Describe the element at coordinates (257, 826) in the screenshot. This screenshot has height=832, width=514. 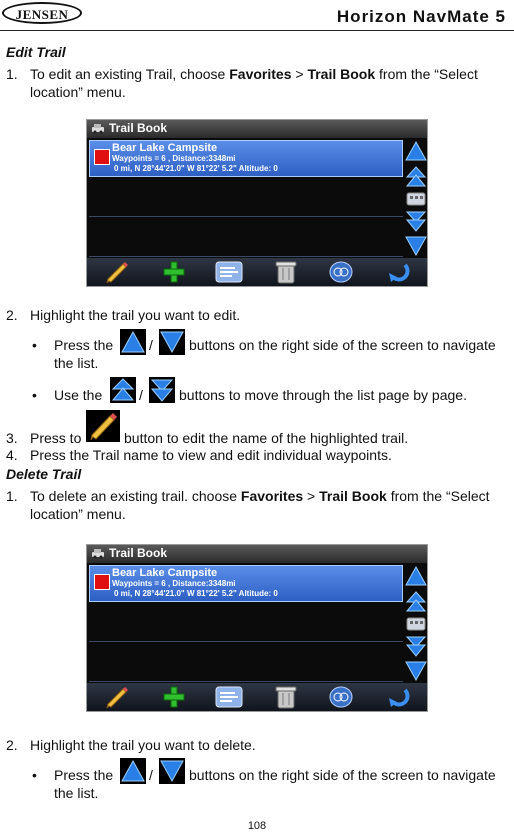
I see `page-number: 108` at that location.